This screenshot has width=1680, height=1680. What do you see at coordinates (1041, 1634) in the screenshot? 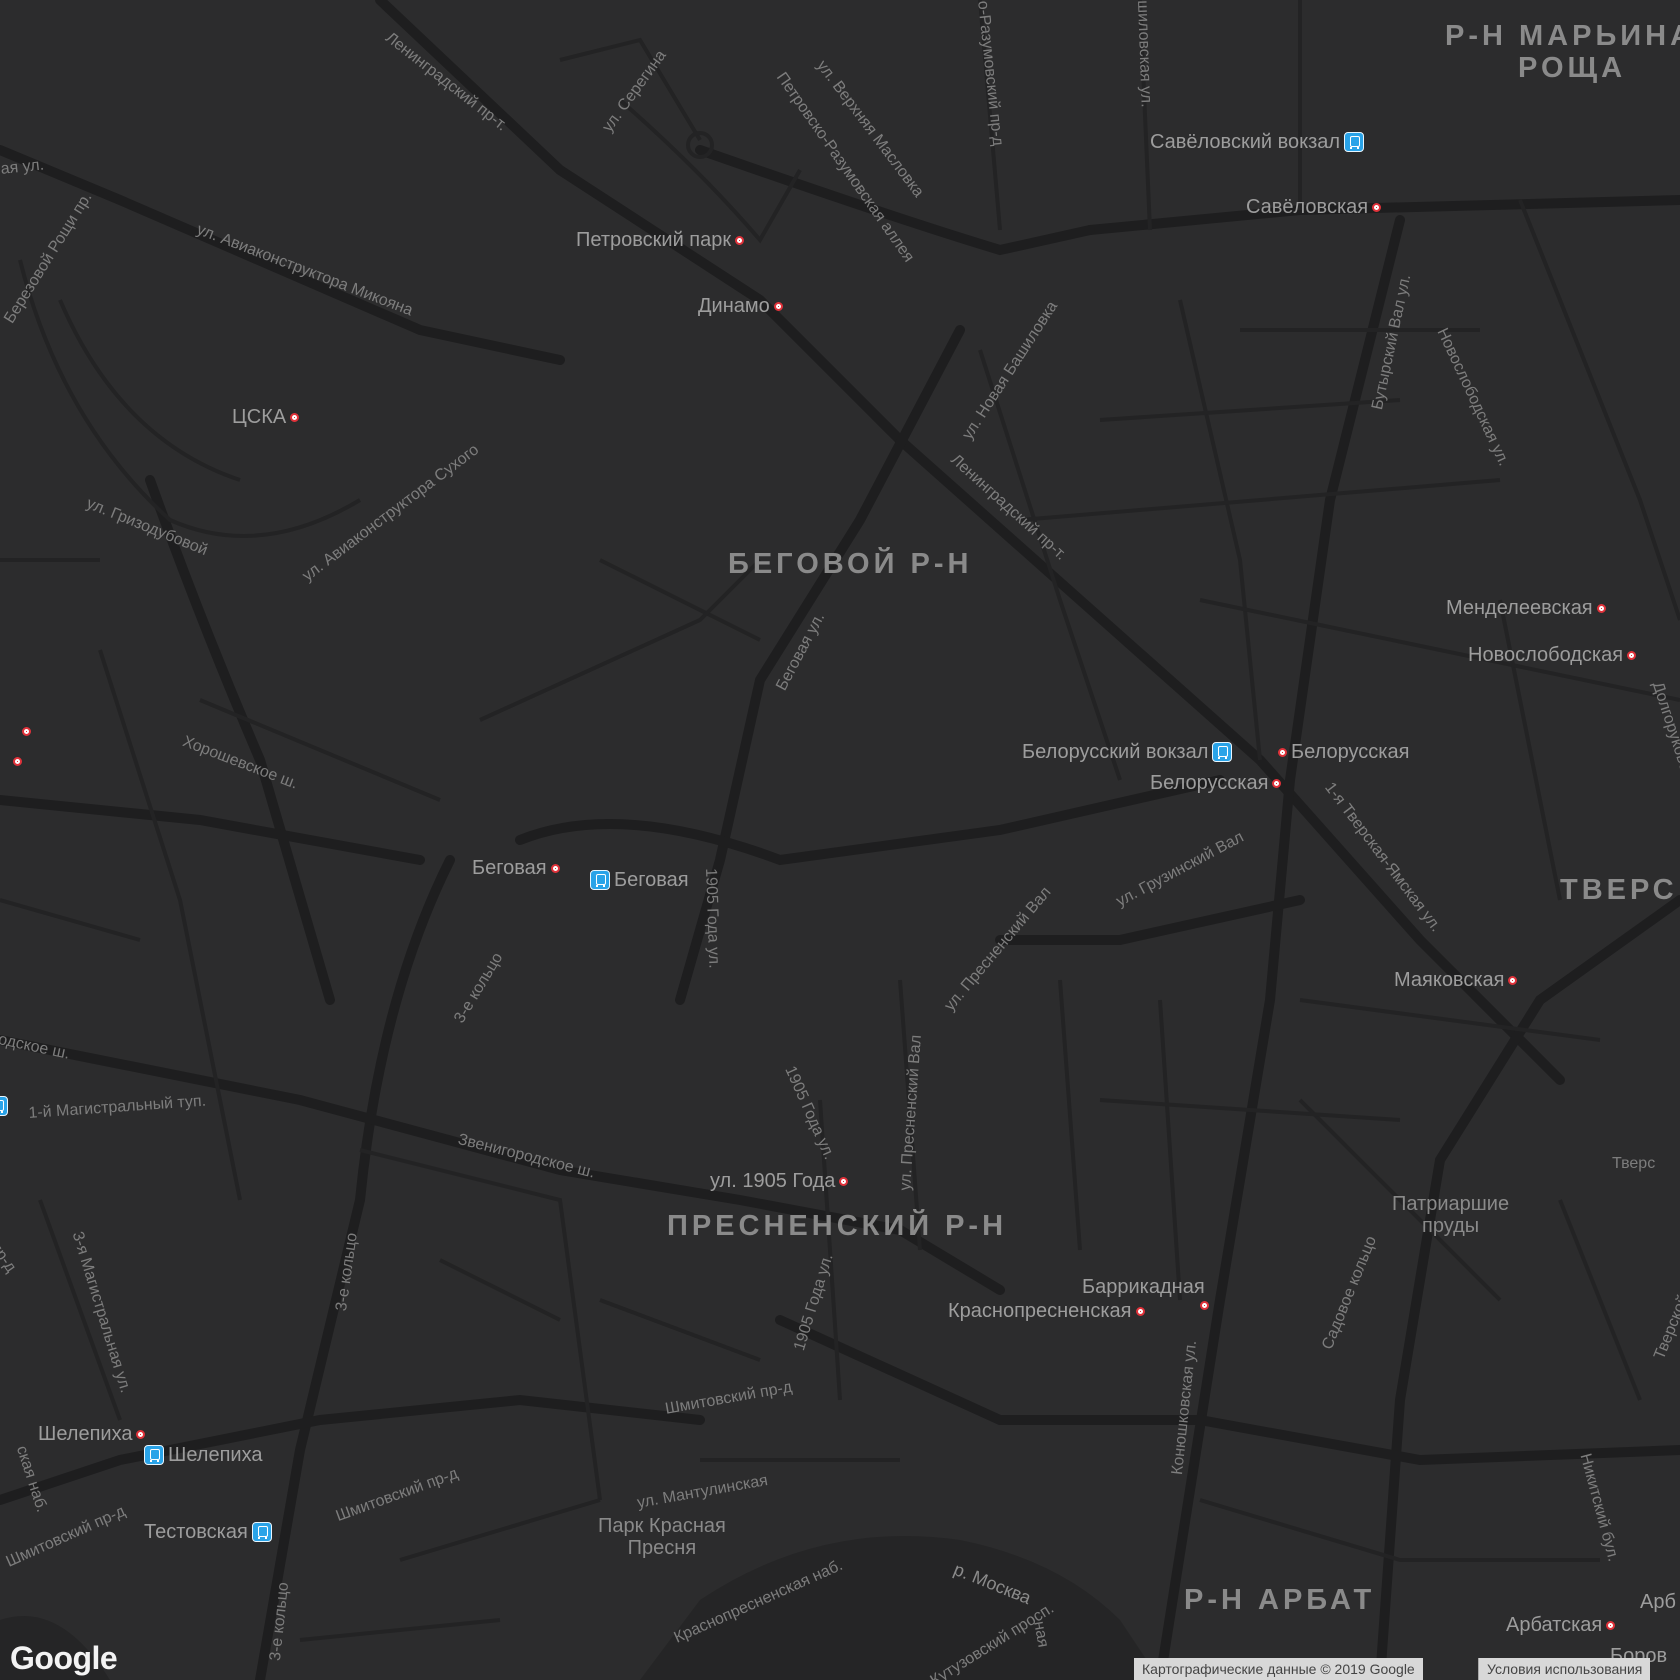
I see `street-label: ная` at bounding box center [1041, 1634].